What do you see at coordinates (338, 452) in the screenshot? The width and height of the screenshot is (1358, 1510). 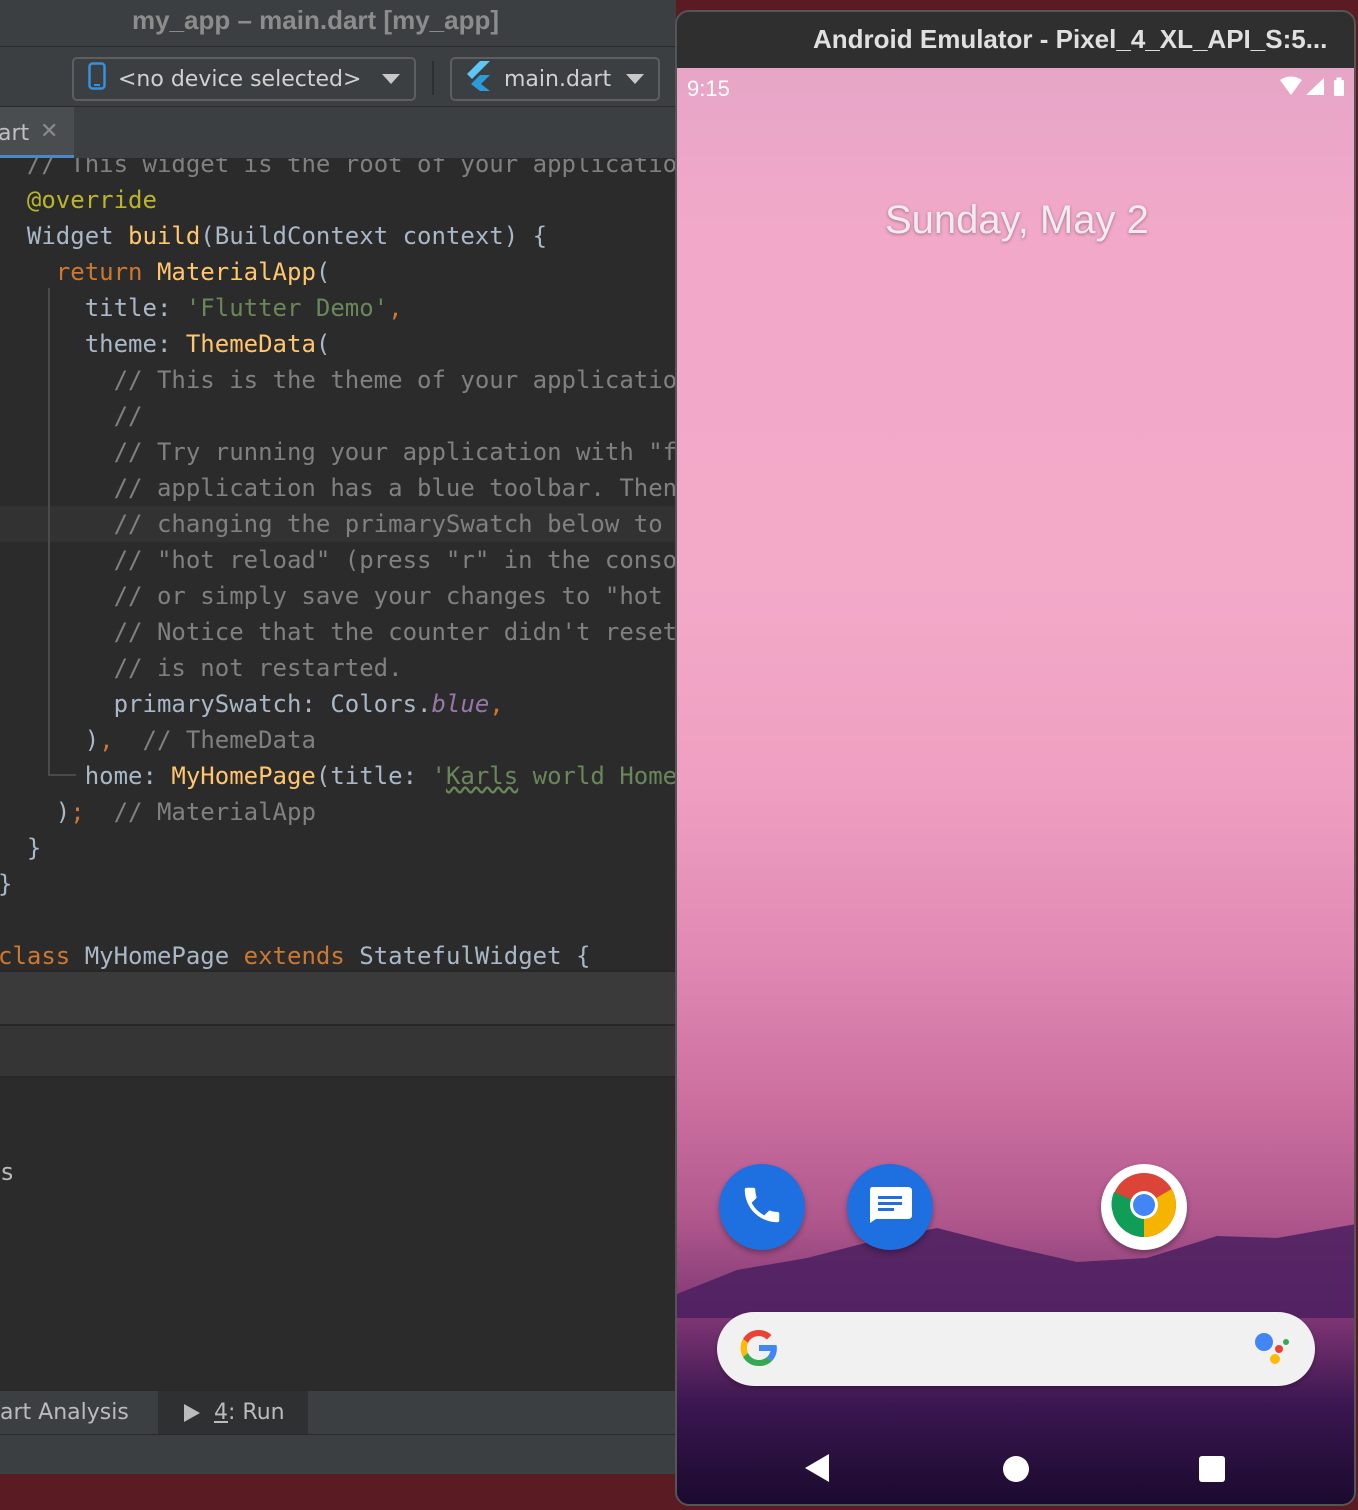 I see `code-line: // Try running your application with "fl` at bounding box center [338, 452].